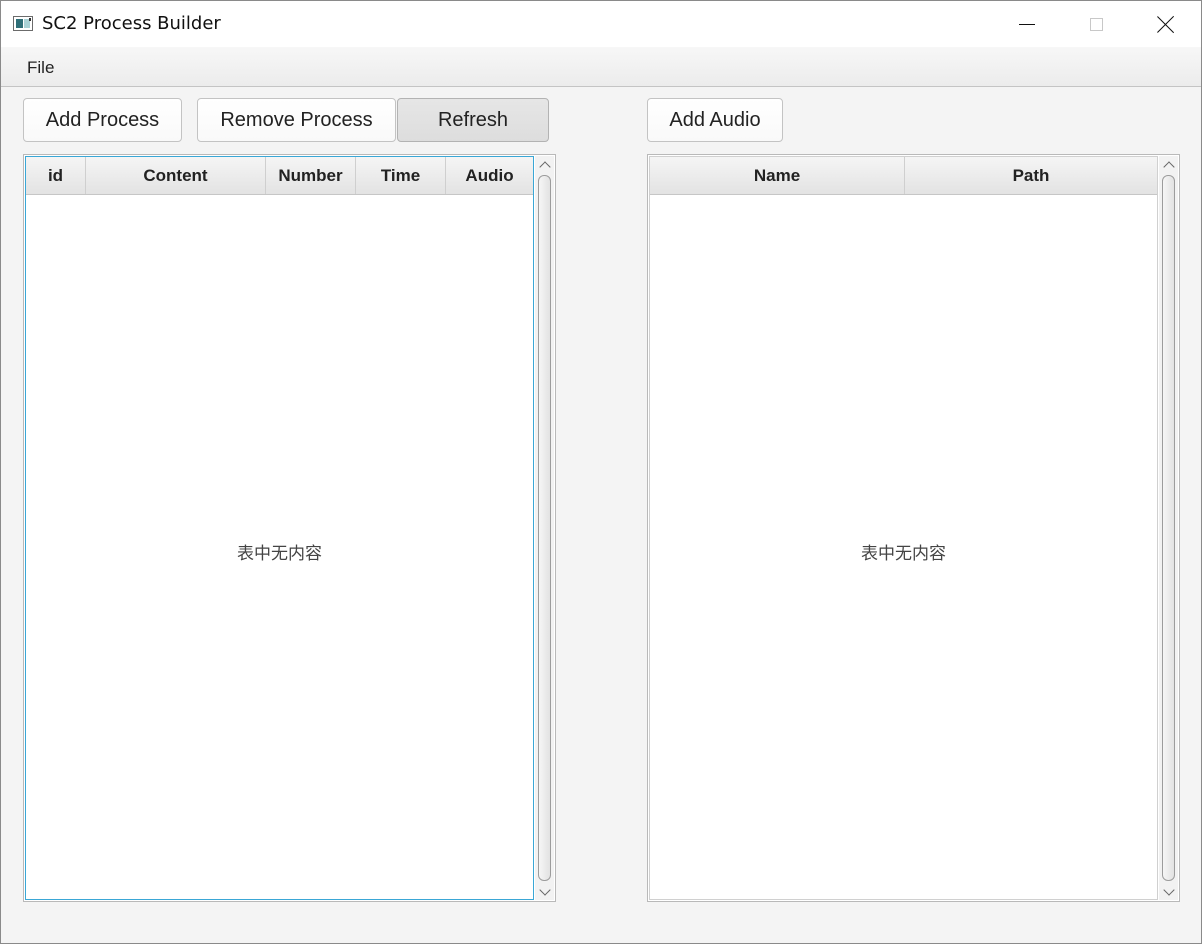 Image resolution: width=1202 pixels, height=944 pixels. Describe the element at coordinates (23, 23) in the screenshot. I see `app-window-icon` at that location.